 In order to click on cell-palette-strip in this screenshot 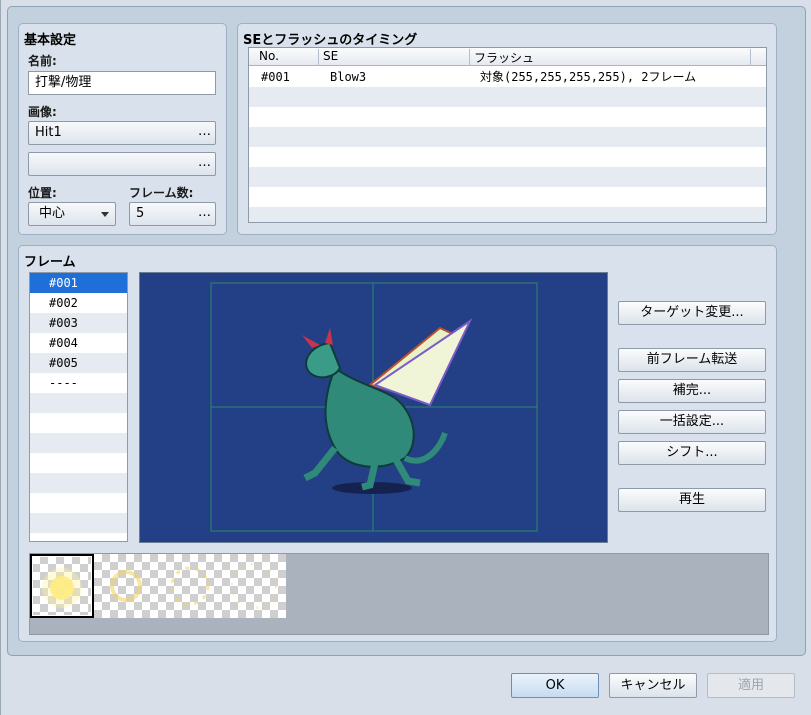, I will do `click(399, 594)`.